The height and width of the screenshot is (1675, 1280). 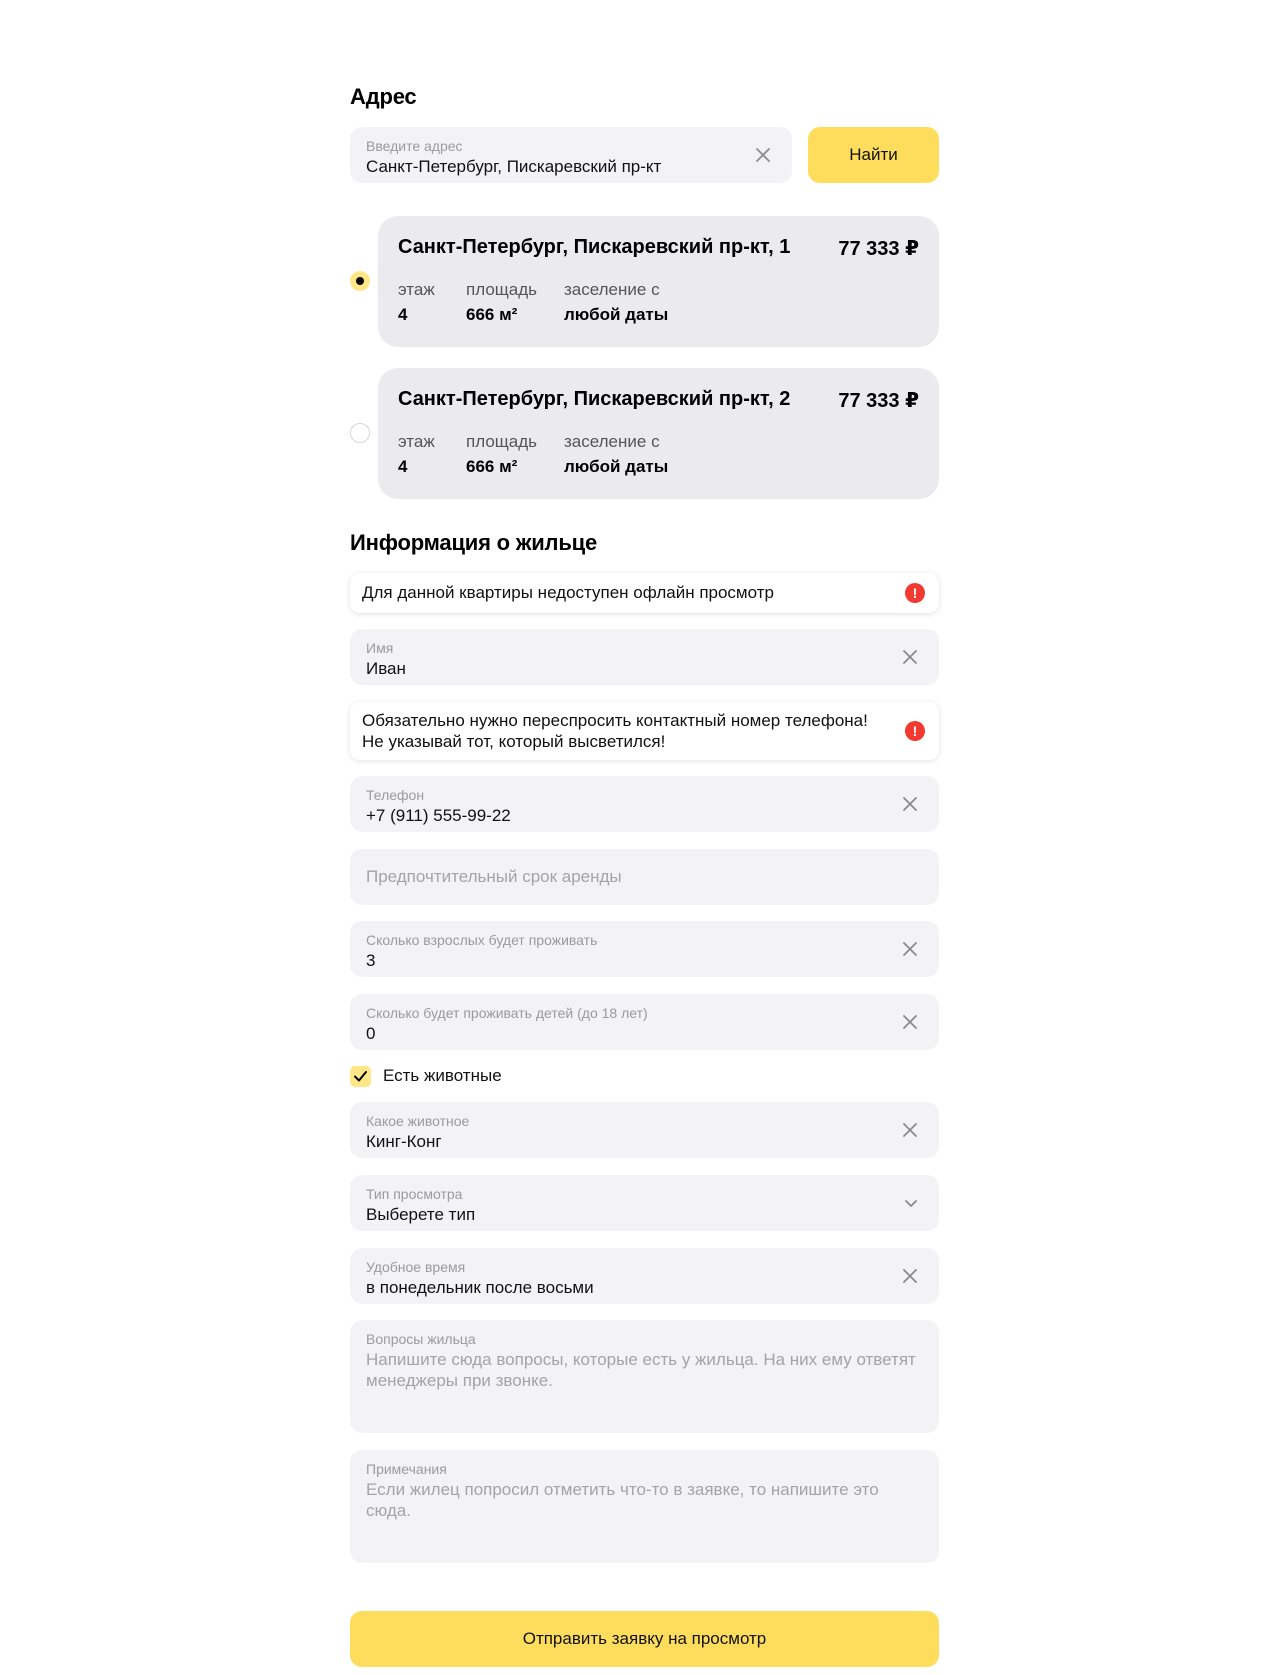 I want to click on viewing-type-value: Выберете тип, so click(x=421, y=1214).